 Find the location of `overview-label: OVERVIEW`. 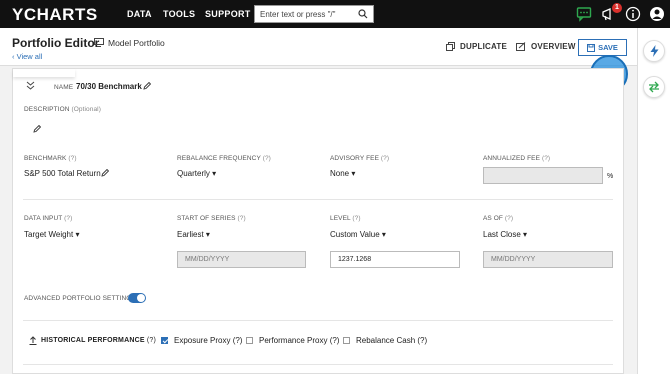

overview-label: OVERVIEW is located at coordinates (553, 46).